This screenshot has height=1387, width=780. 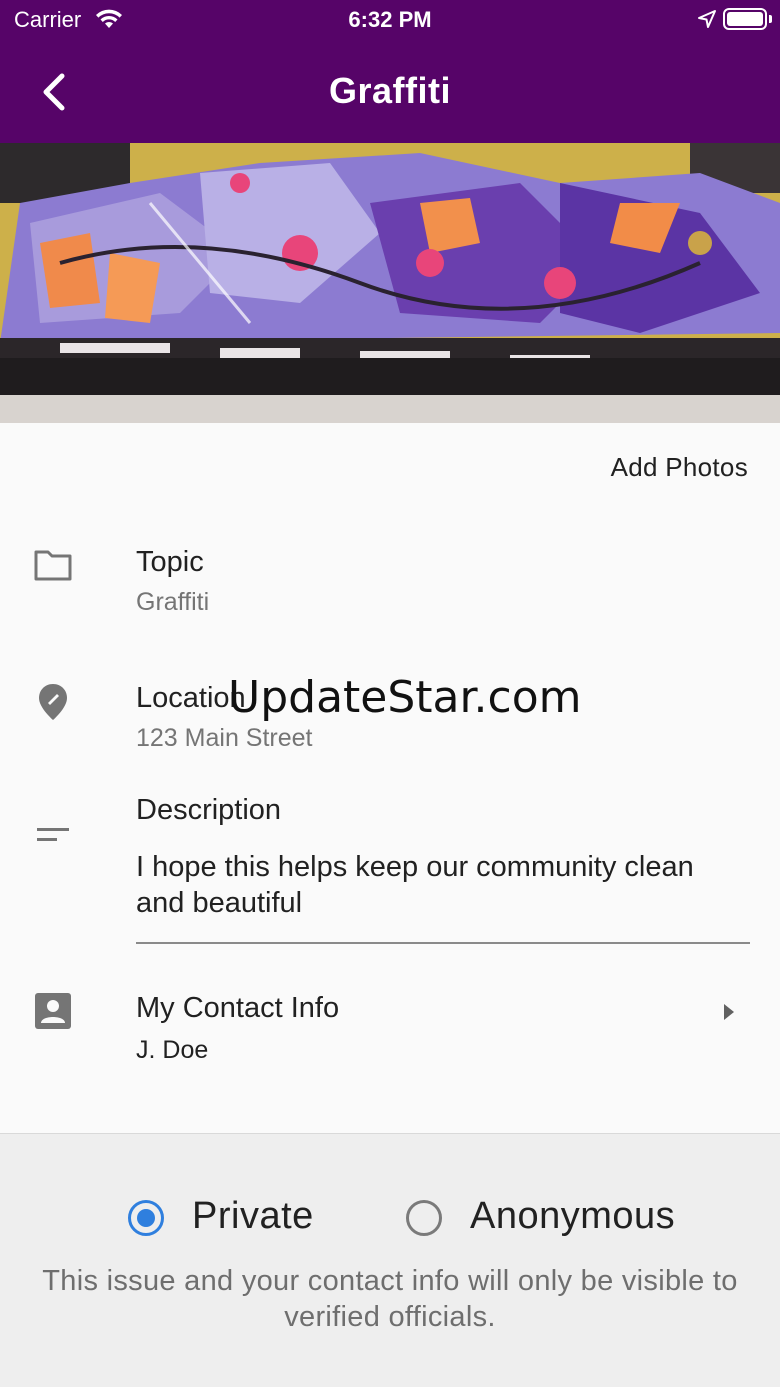 What do you see at coordinates (405, 697) in the screenshot?
I see `watermark: UpdateStar.com` at bounding box center [405, 697].